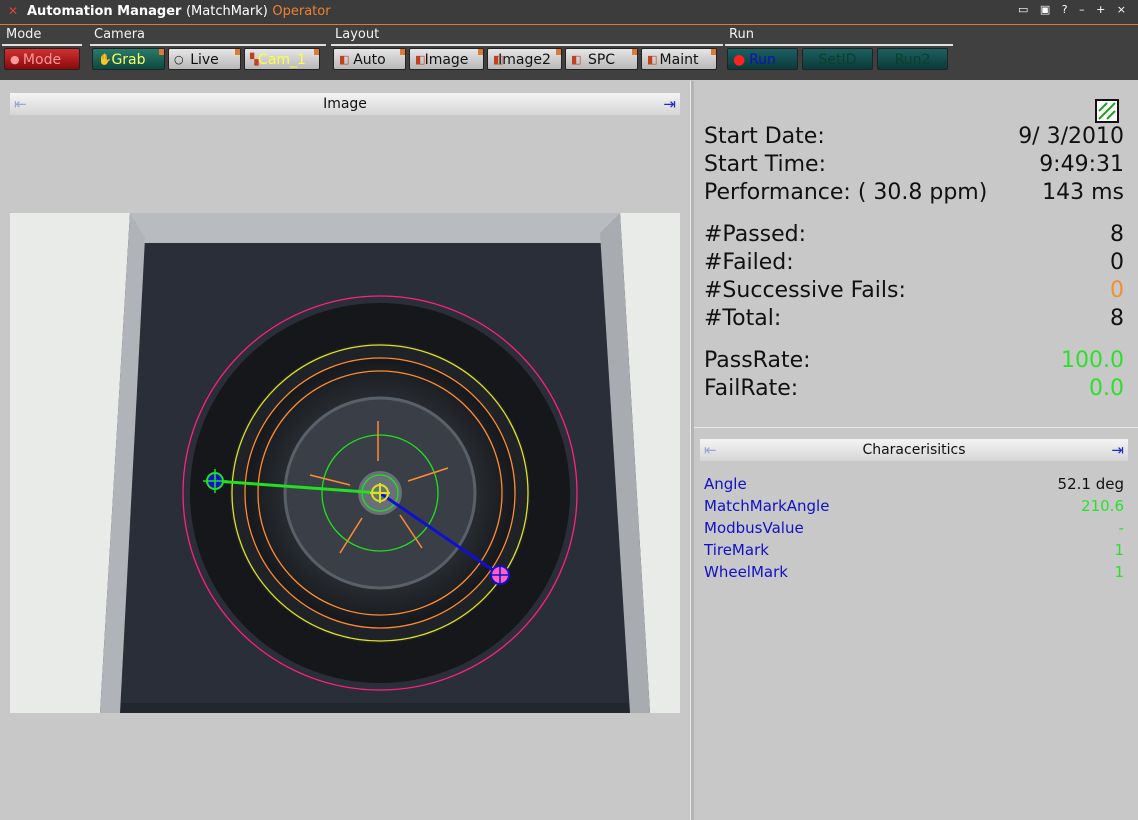 Image resolution: width=1138 pixels, height=820 pixels. I want to click on layout-image2-button: ◧ Image2, so click(524, 59).